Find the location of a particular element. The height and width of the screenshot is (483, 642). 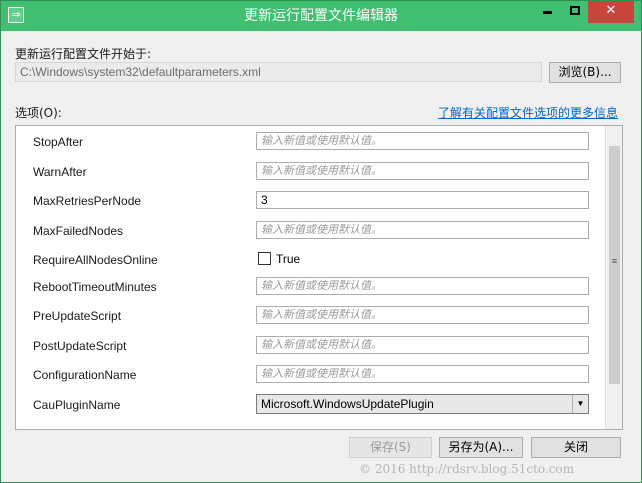

warnafter-input: 输入新值或使用默认值。 is located at coordinates (422, 171).